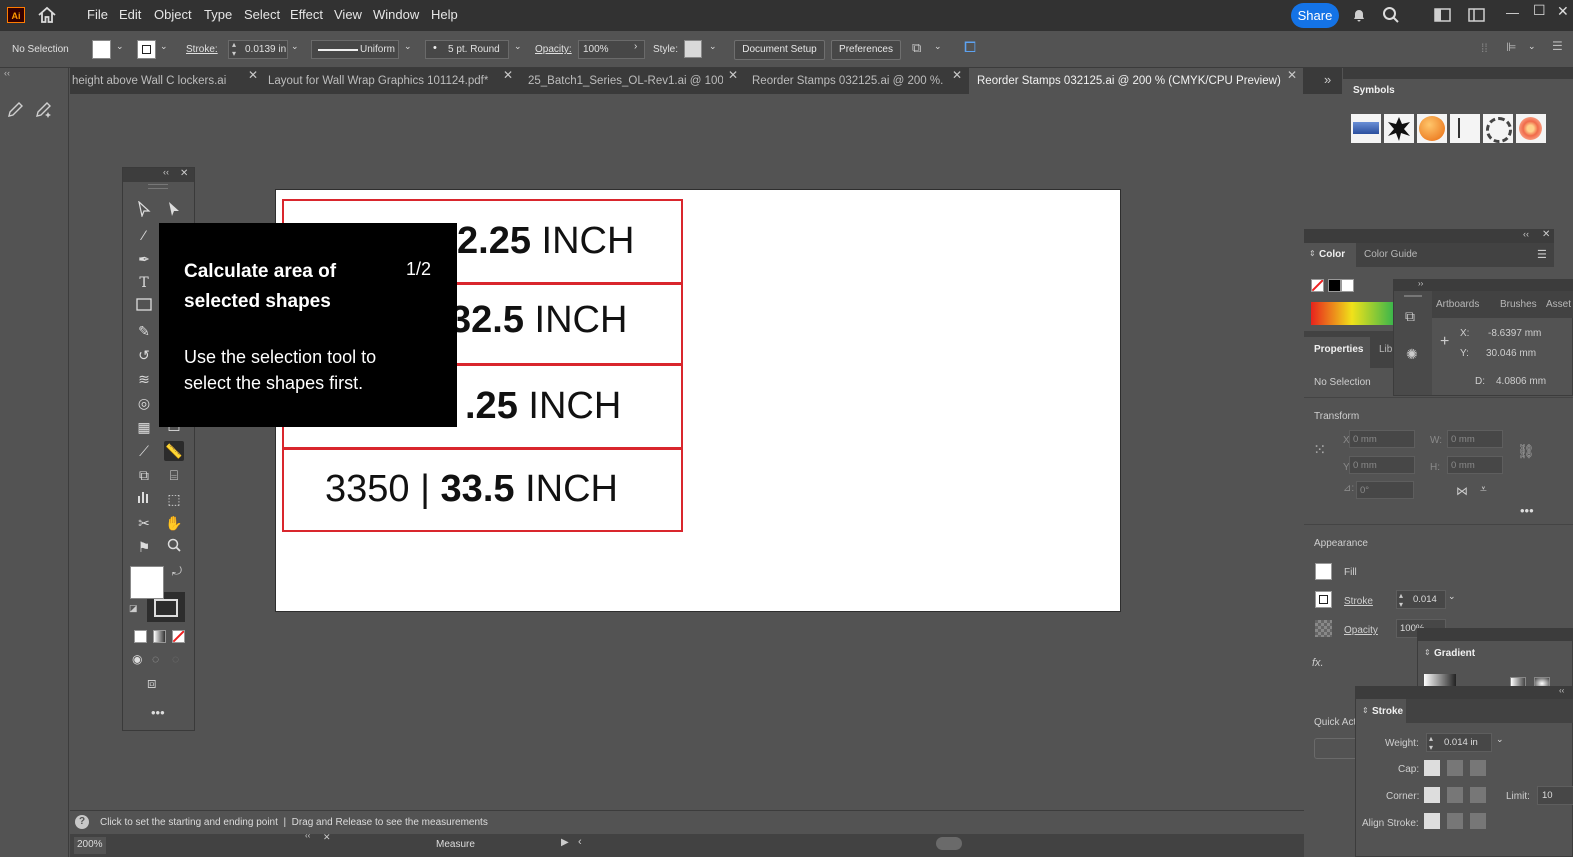 The width and height of the screenshot is (1573, 857). Describe the element at coordinates (1318, 663) in the screenshot. I see `fx-icon: fx.` at that location.